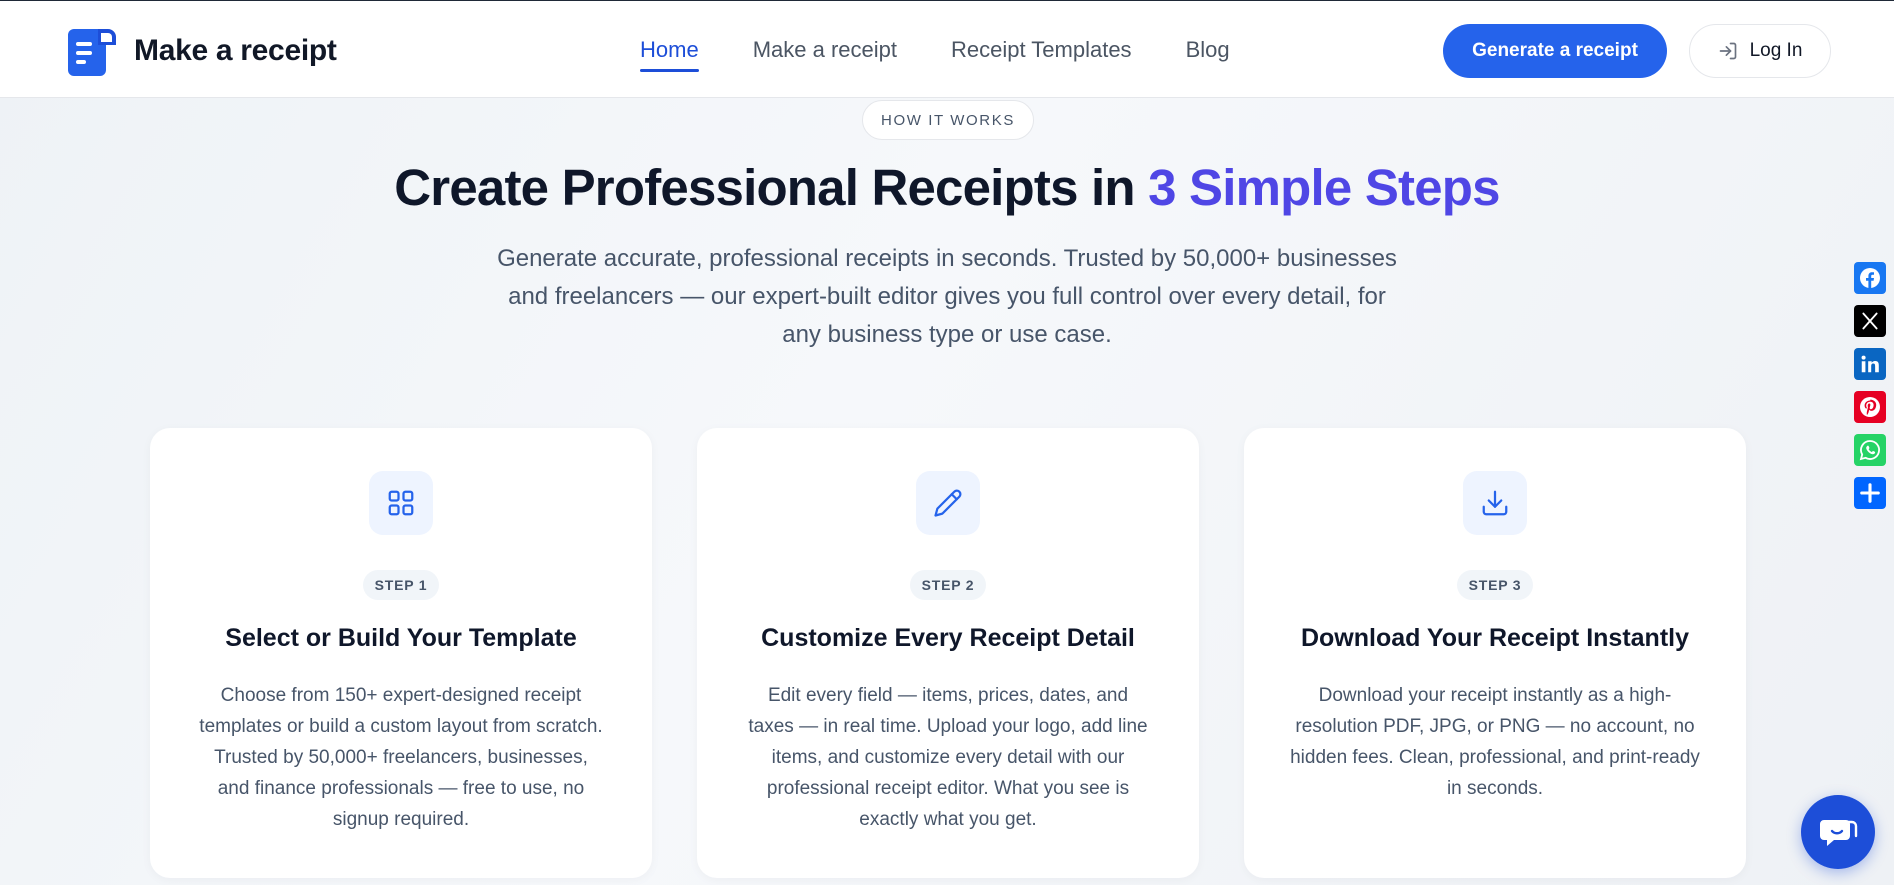 The image size is (1894, 885). I want to click on download-icon, so click(1495, 503).